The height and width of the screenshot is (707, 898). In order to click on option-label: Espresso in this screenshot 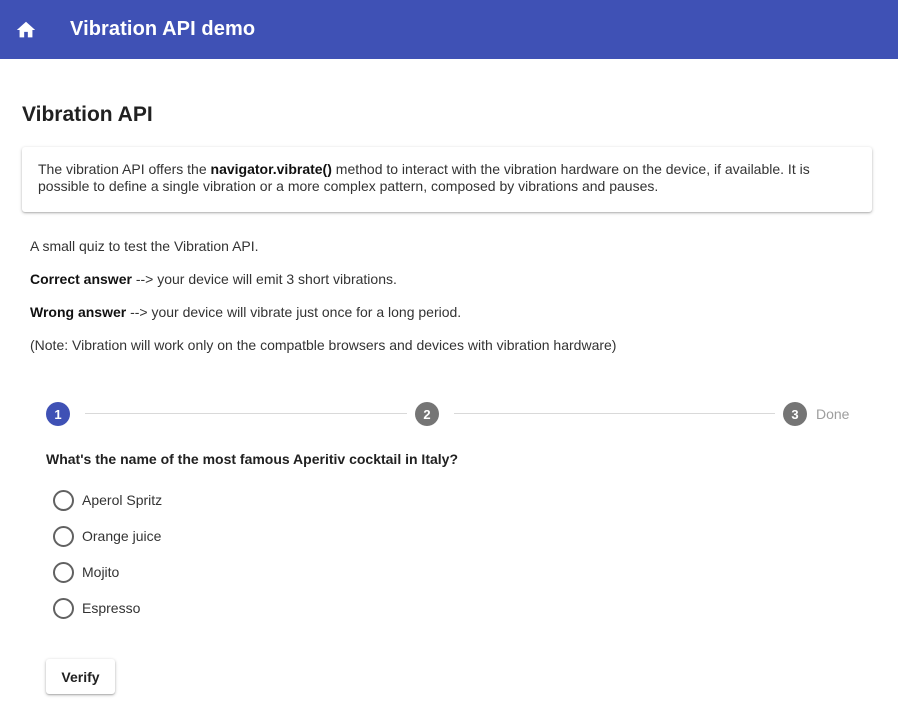, I will do `click(111, 608)`.